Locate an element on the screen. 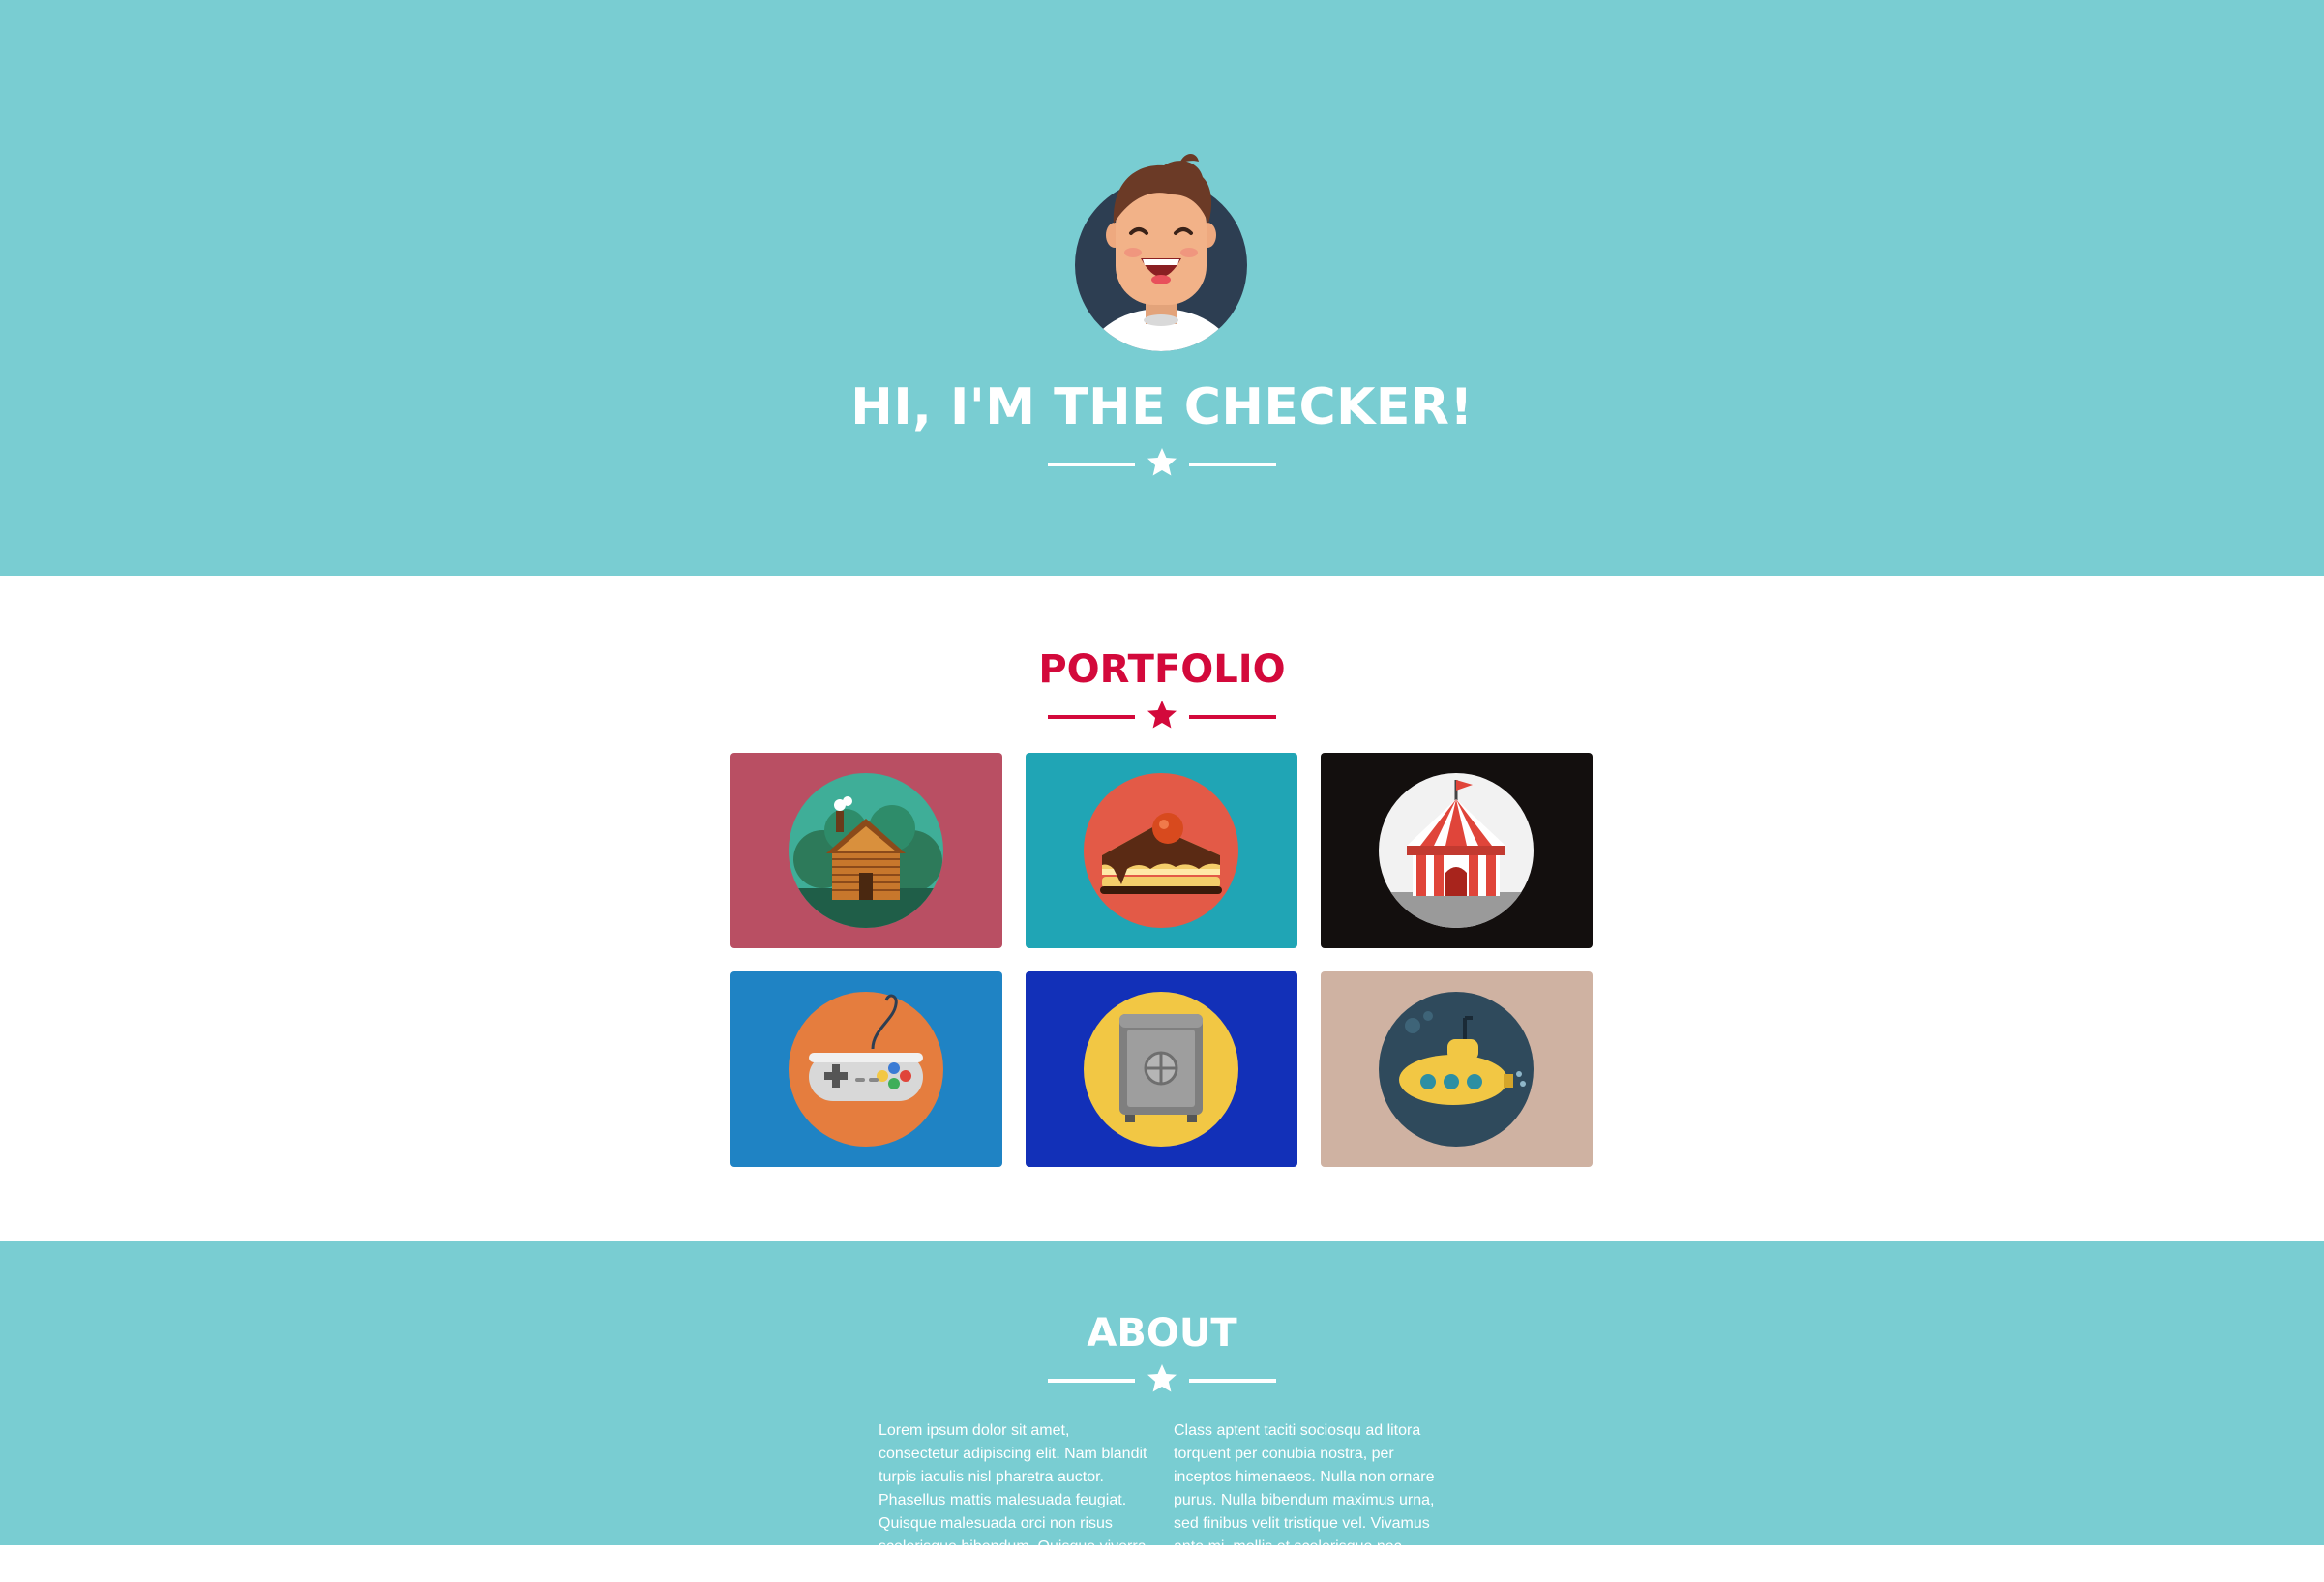 The height and width of the screenshot is (1582, 2324). safe-icon is located at coordinates (1161, 1069).